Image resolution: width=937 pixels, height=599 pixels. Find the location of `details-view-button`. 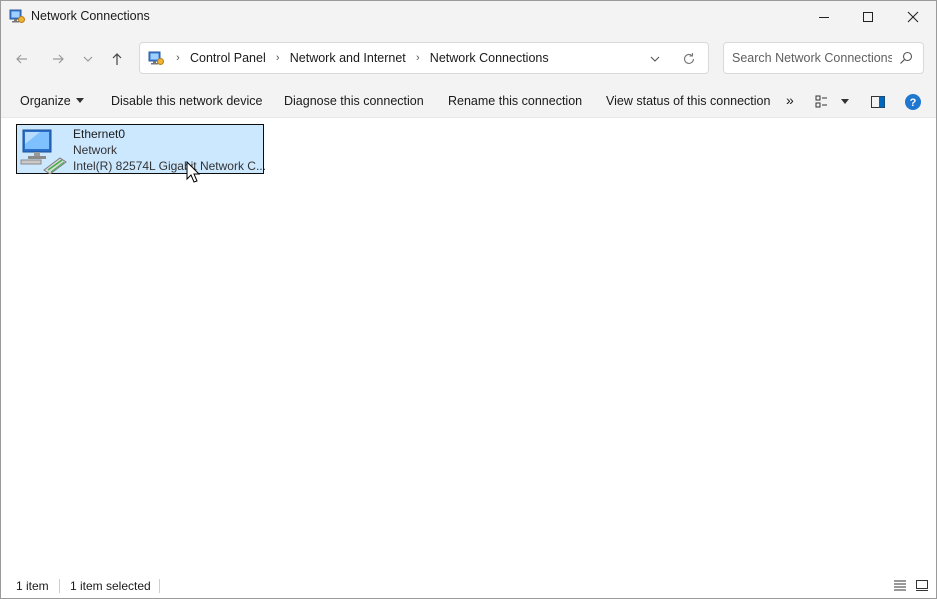

details-view-button is located at coordinates (900, 585).